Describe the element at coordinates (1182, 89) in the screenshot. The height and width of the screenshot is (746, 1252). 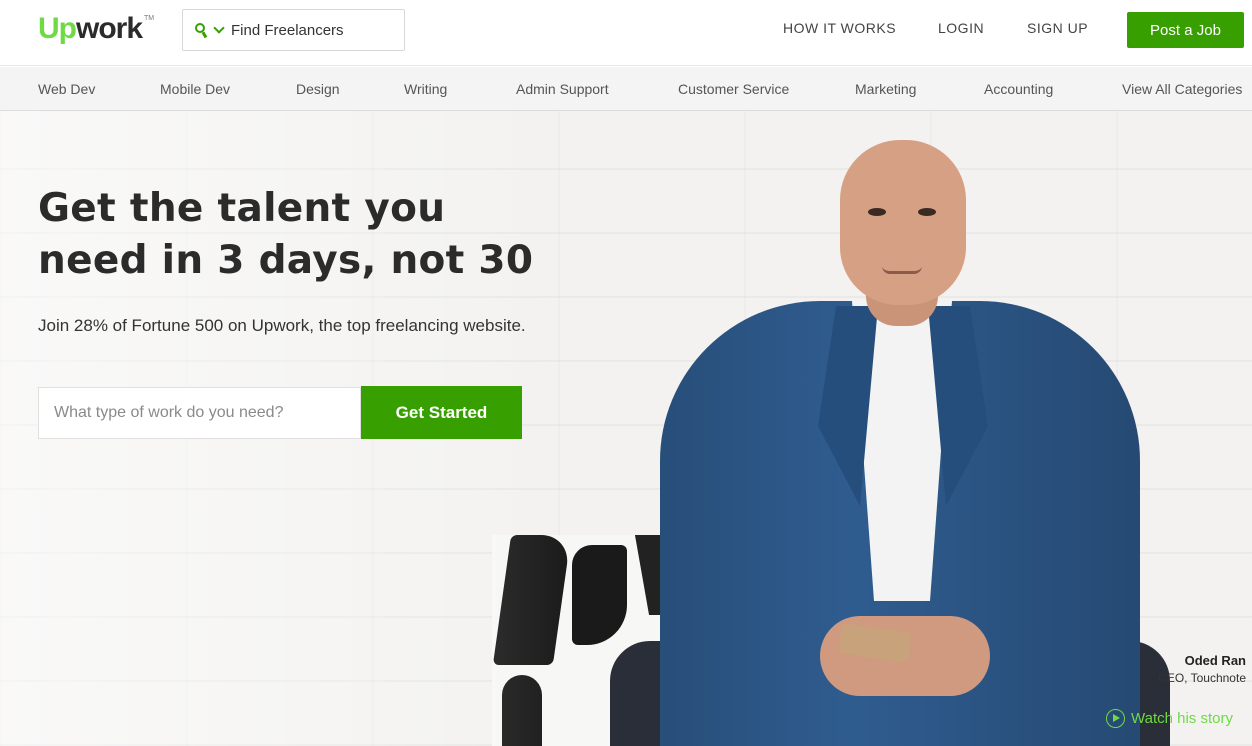
I see `category-view-all: View All Categories` at that location.